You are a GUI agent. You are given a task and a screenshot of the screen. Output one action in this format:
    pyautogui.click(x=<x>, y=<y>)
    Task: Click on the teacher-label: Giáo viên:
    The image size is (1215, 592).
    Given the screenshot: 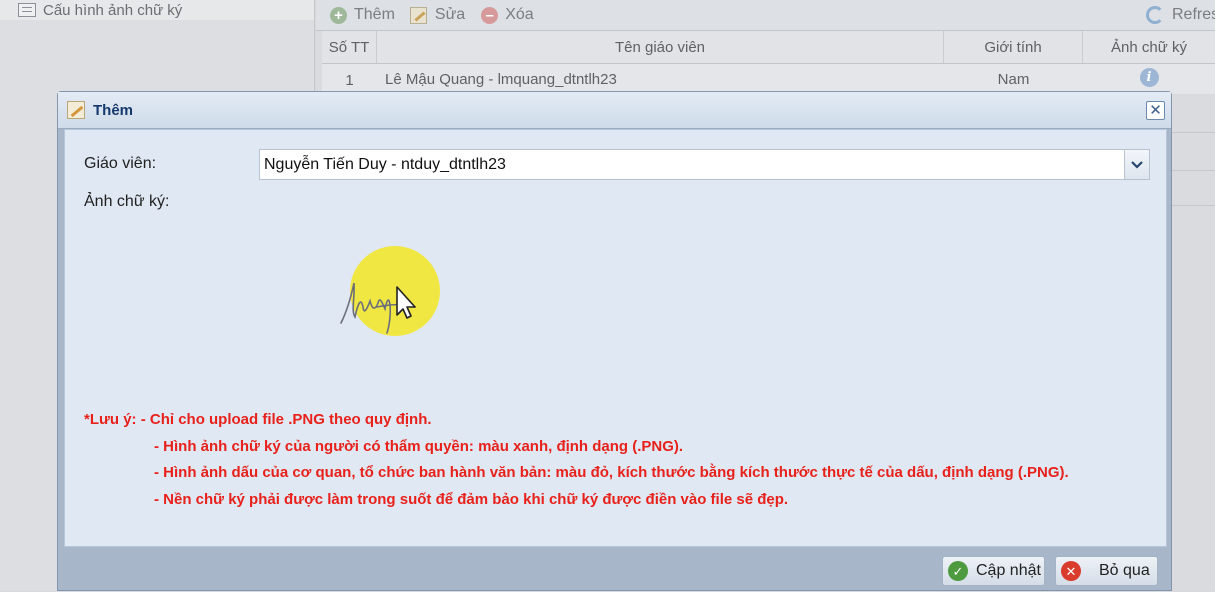 What is the action you would take?
    pyautogui.click(x=120, y=163)
    